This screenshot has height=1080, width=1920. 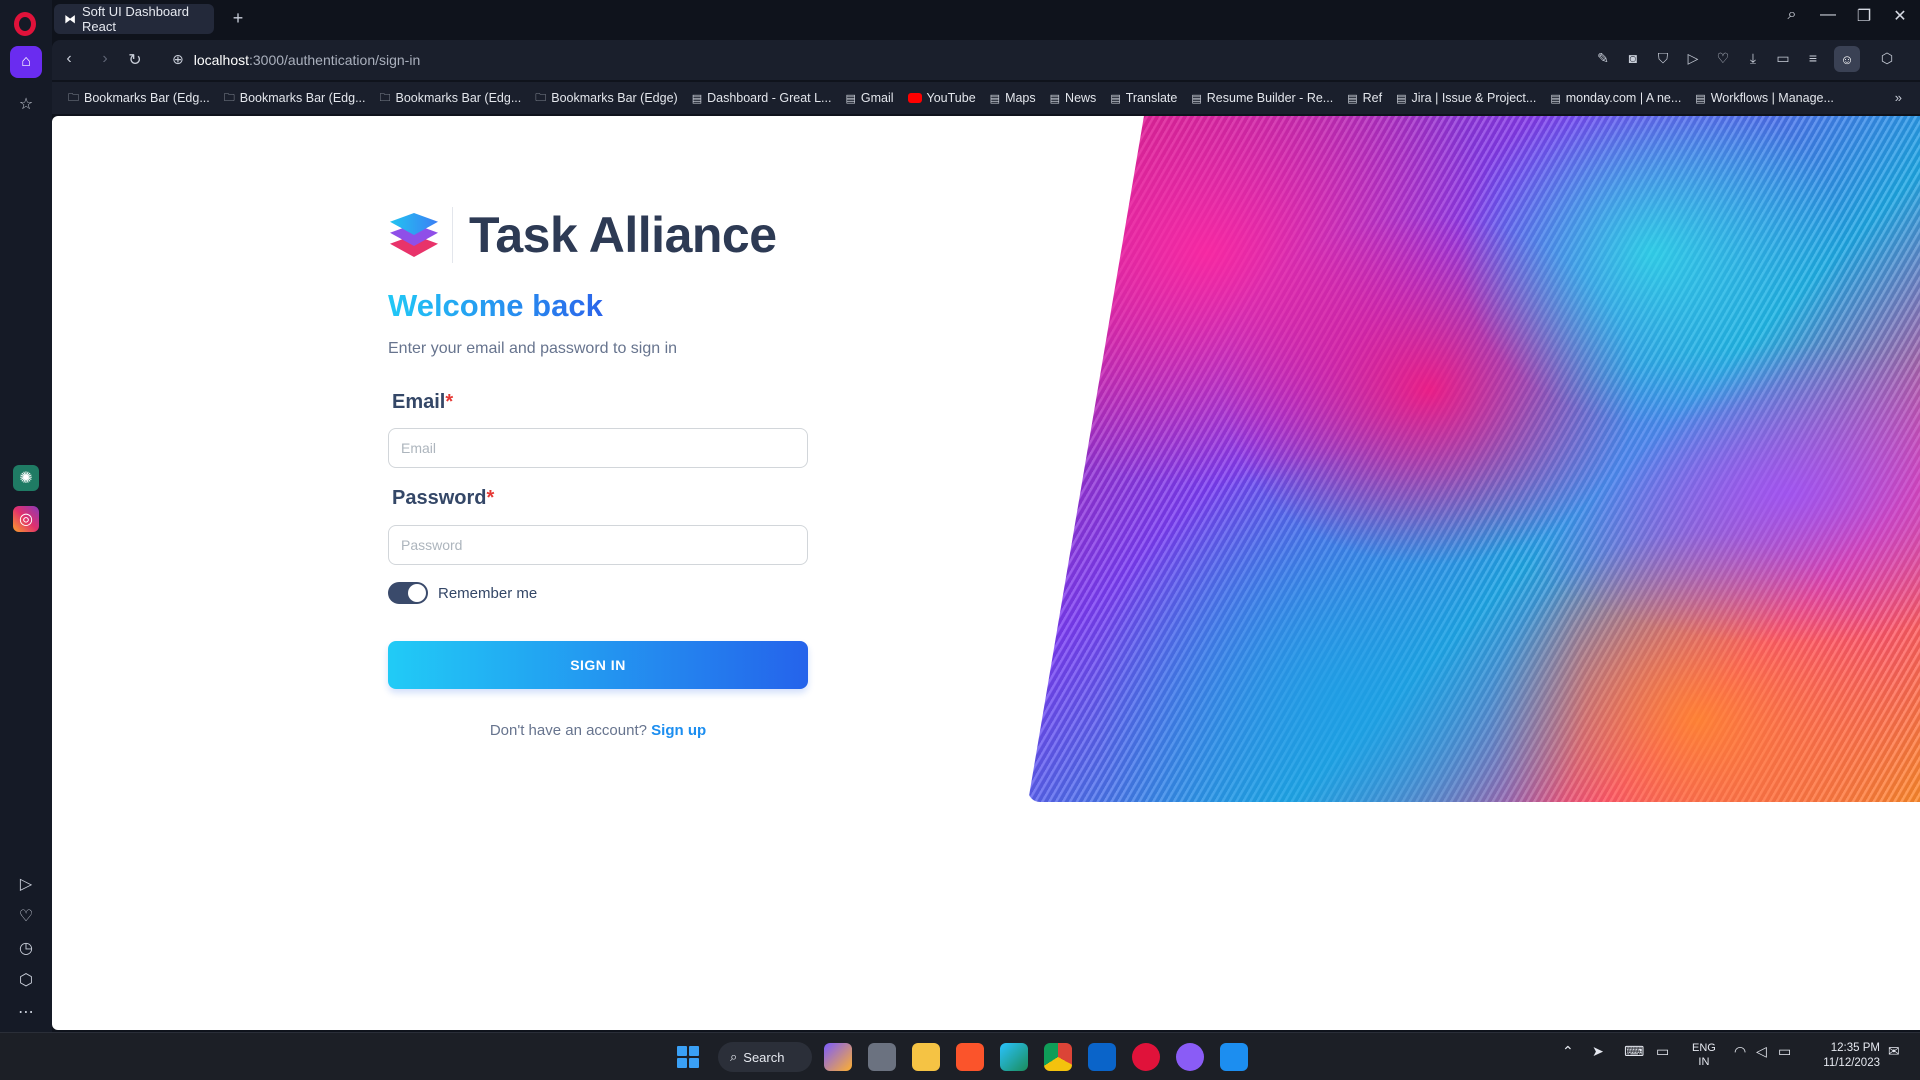 I want to click on star-icon: ☆, so click(x=26, y=104).